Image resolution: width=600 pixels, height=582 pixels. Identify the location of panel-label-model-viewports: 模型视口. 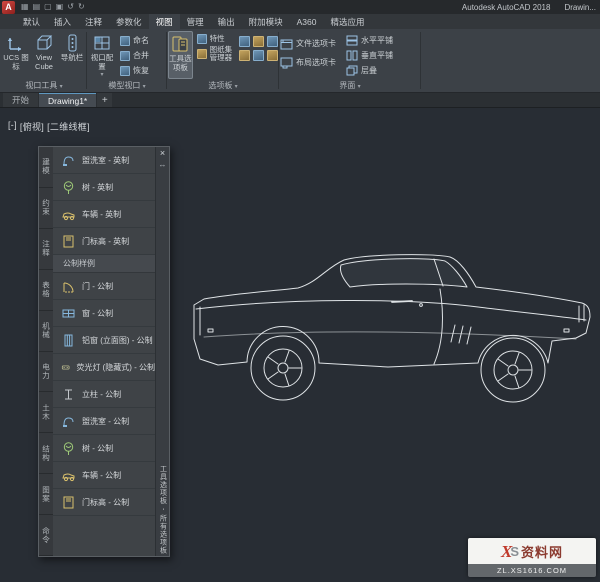
(127, 85).